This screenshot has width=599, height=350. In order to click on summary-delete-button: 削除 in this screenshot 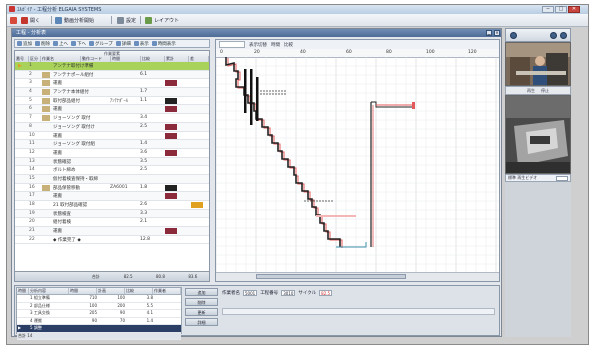, I will do `click(201, 302)`.